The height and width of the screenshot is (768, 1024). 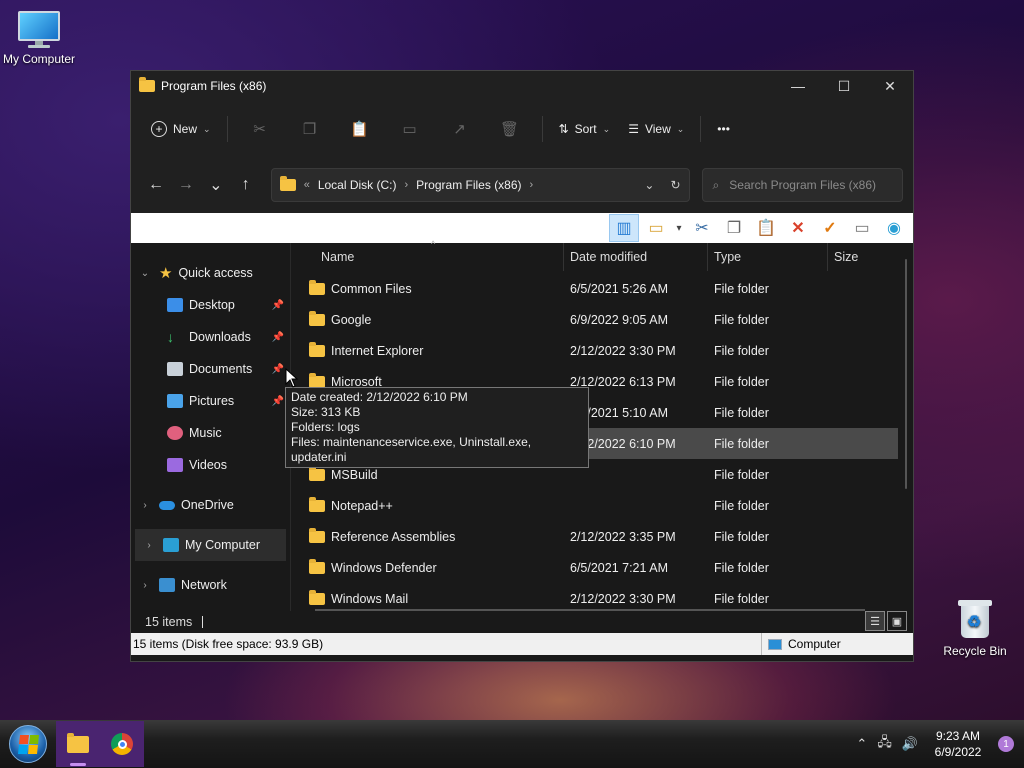 I want to click on table-row: Google 6/9/2022 9:05 AM File folder, so click(x=600, y=319).